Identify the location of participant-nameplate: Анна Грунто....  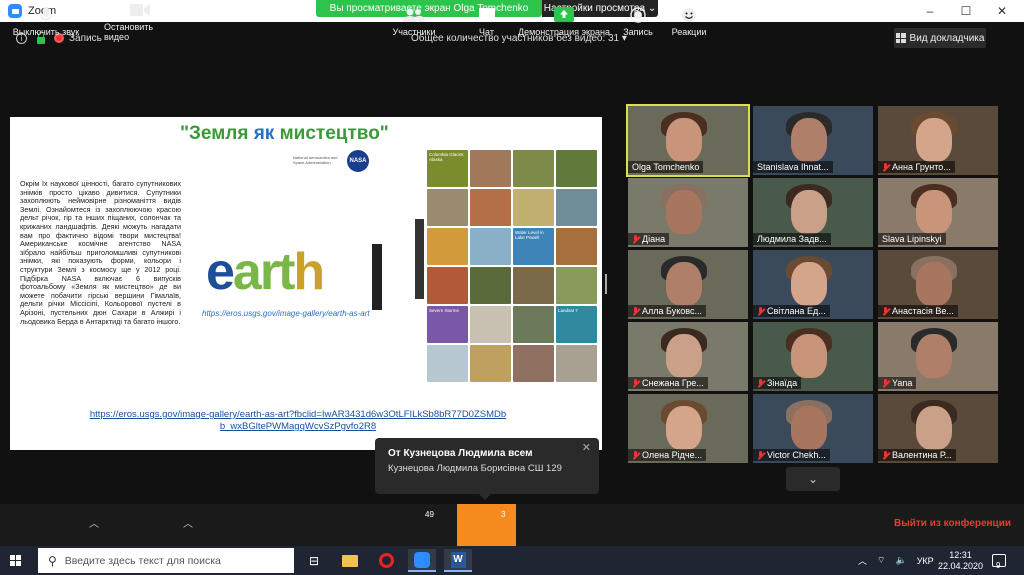
(916, 167).